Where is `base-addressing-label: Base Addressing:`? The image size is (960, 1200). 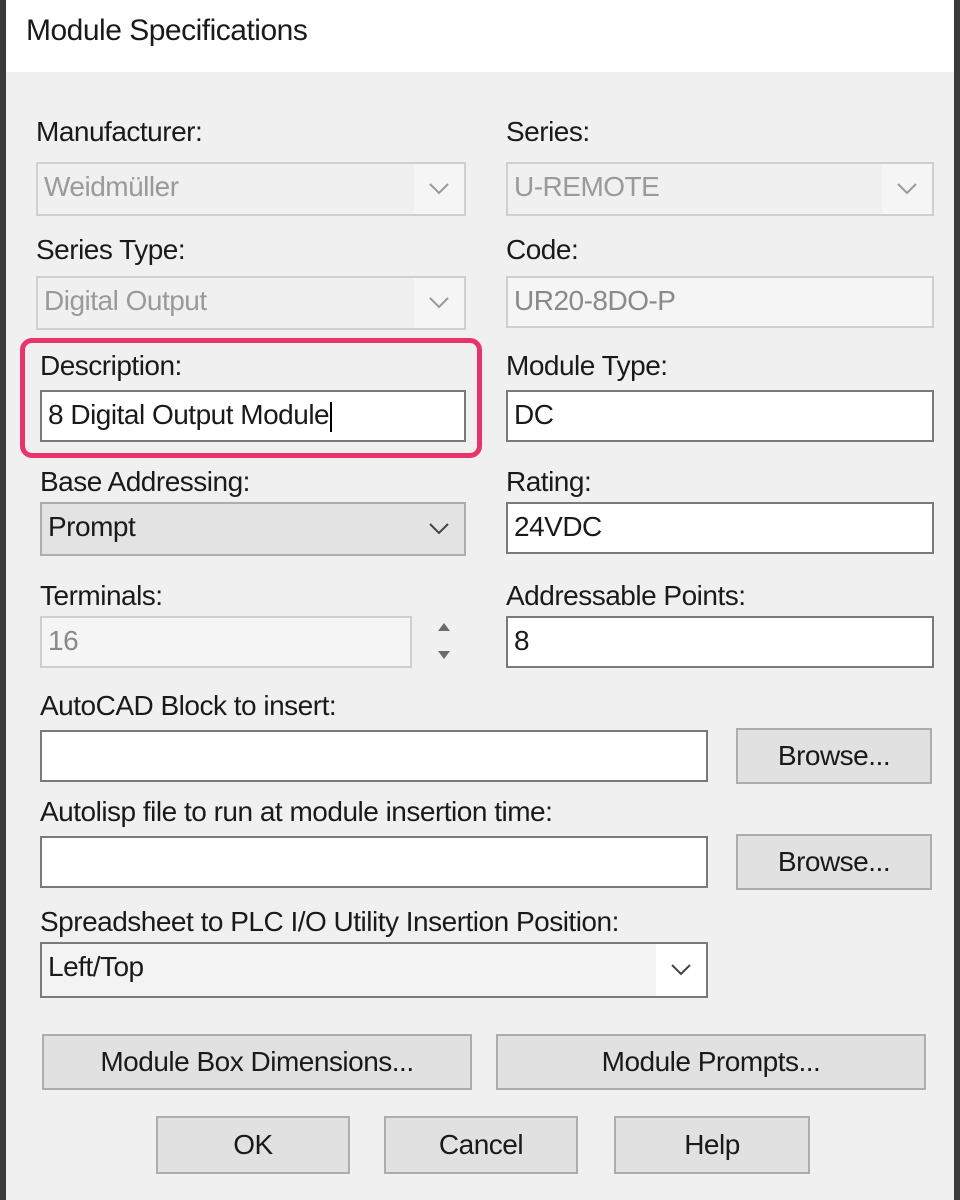
base-addressing-label: Base Addressing: is located at coordinates (145, 481).